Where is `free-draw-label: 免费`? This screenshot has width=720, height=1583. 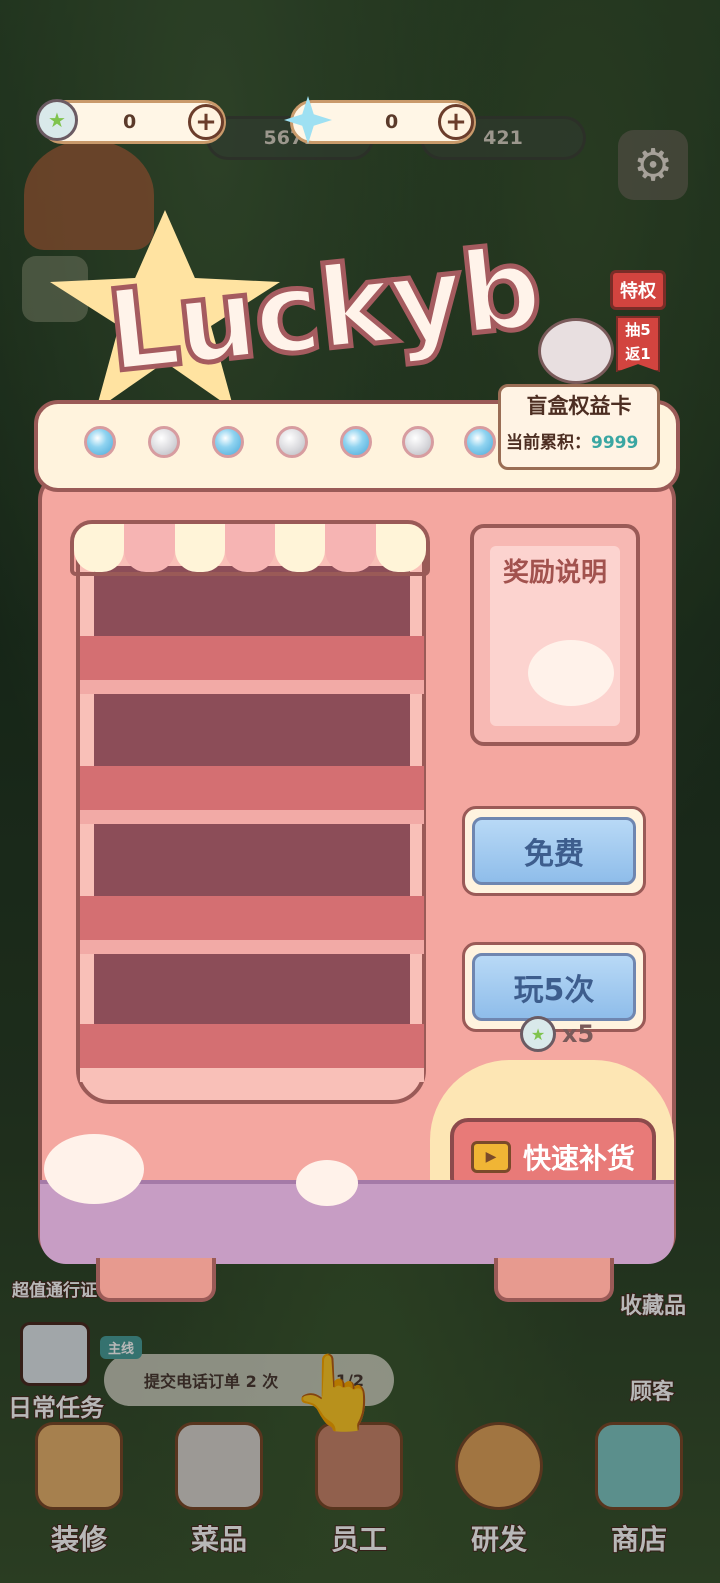
free-draw-label: 免费 is located at coordinates (554, 851).